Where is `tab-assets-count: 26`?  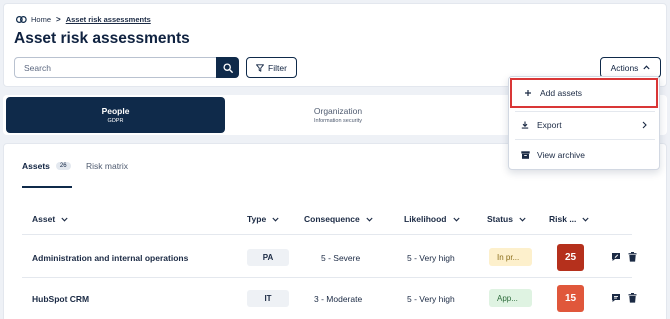 tab-assets-count: 26 is located at coordinates (63, 166).